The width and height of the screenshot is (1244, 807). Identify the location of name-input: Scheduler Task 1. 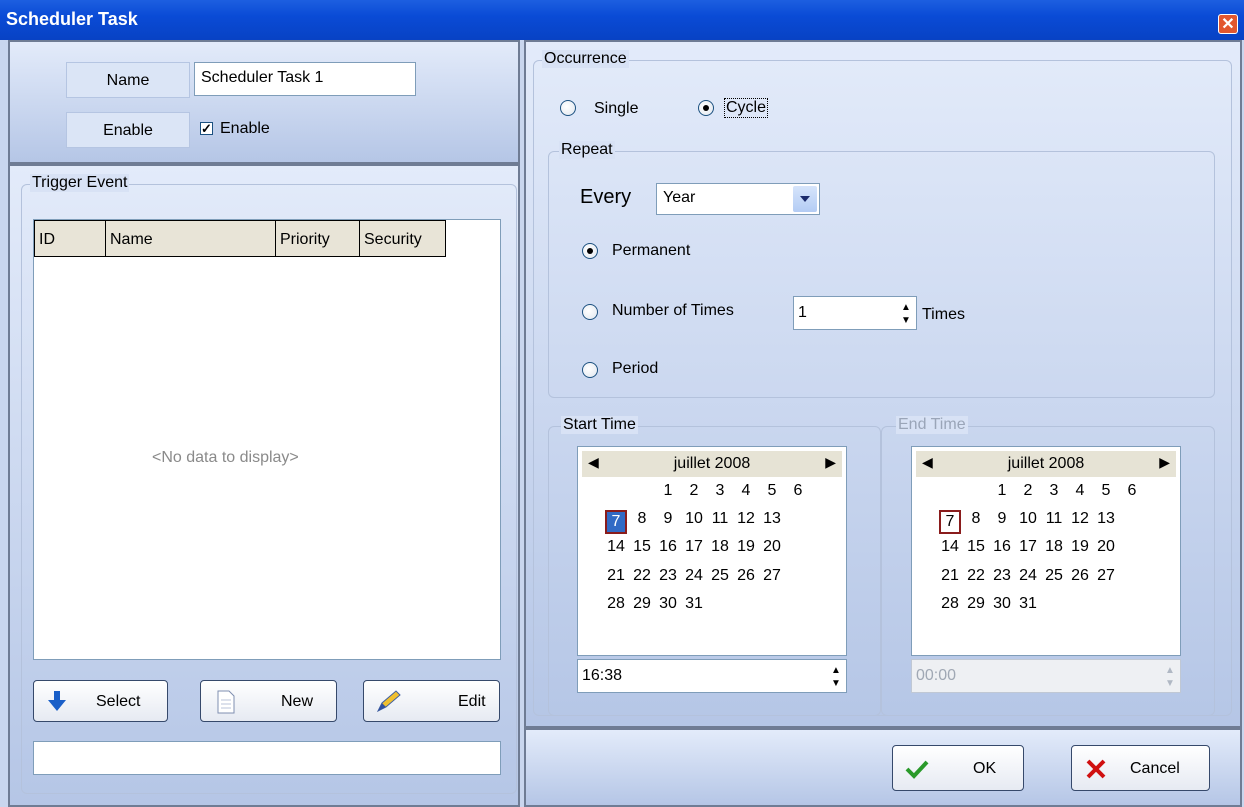
(305, 79).